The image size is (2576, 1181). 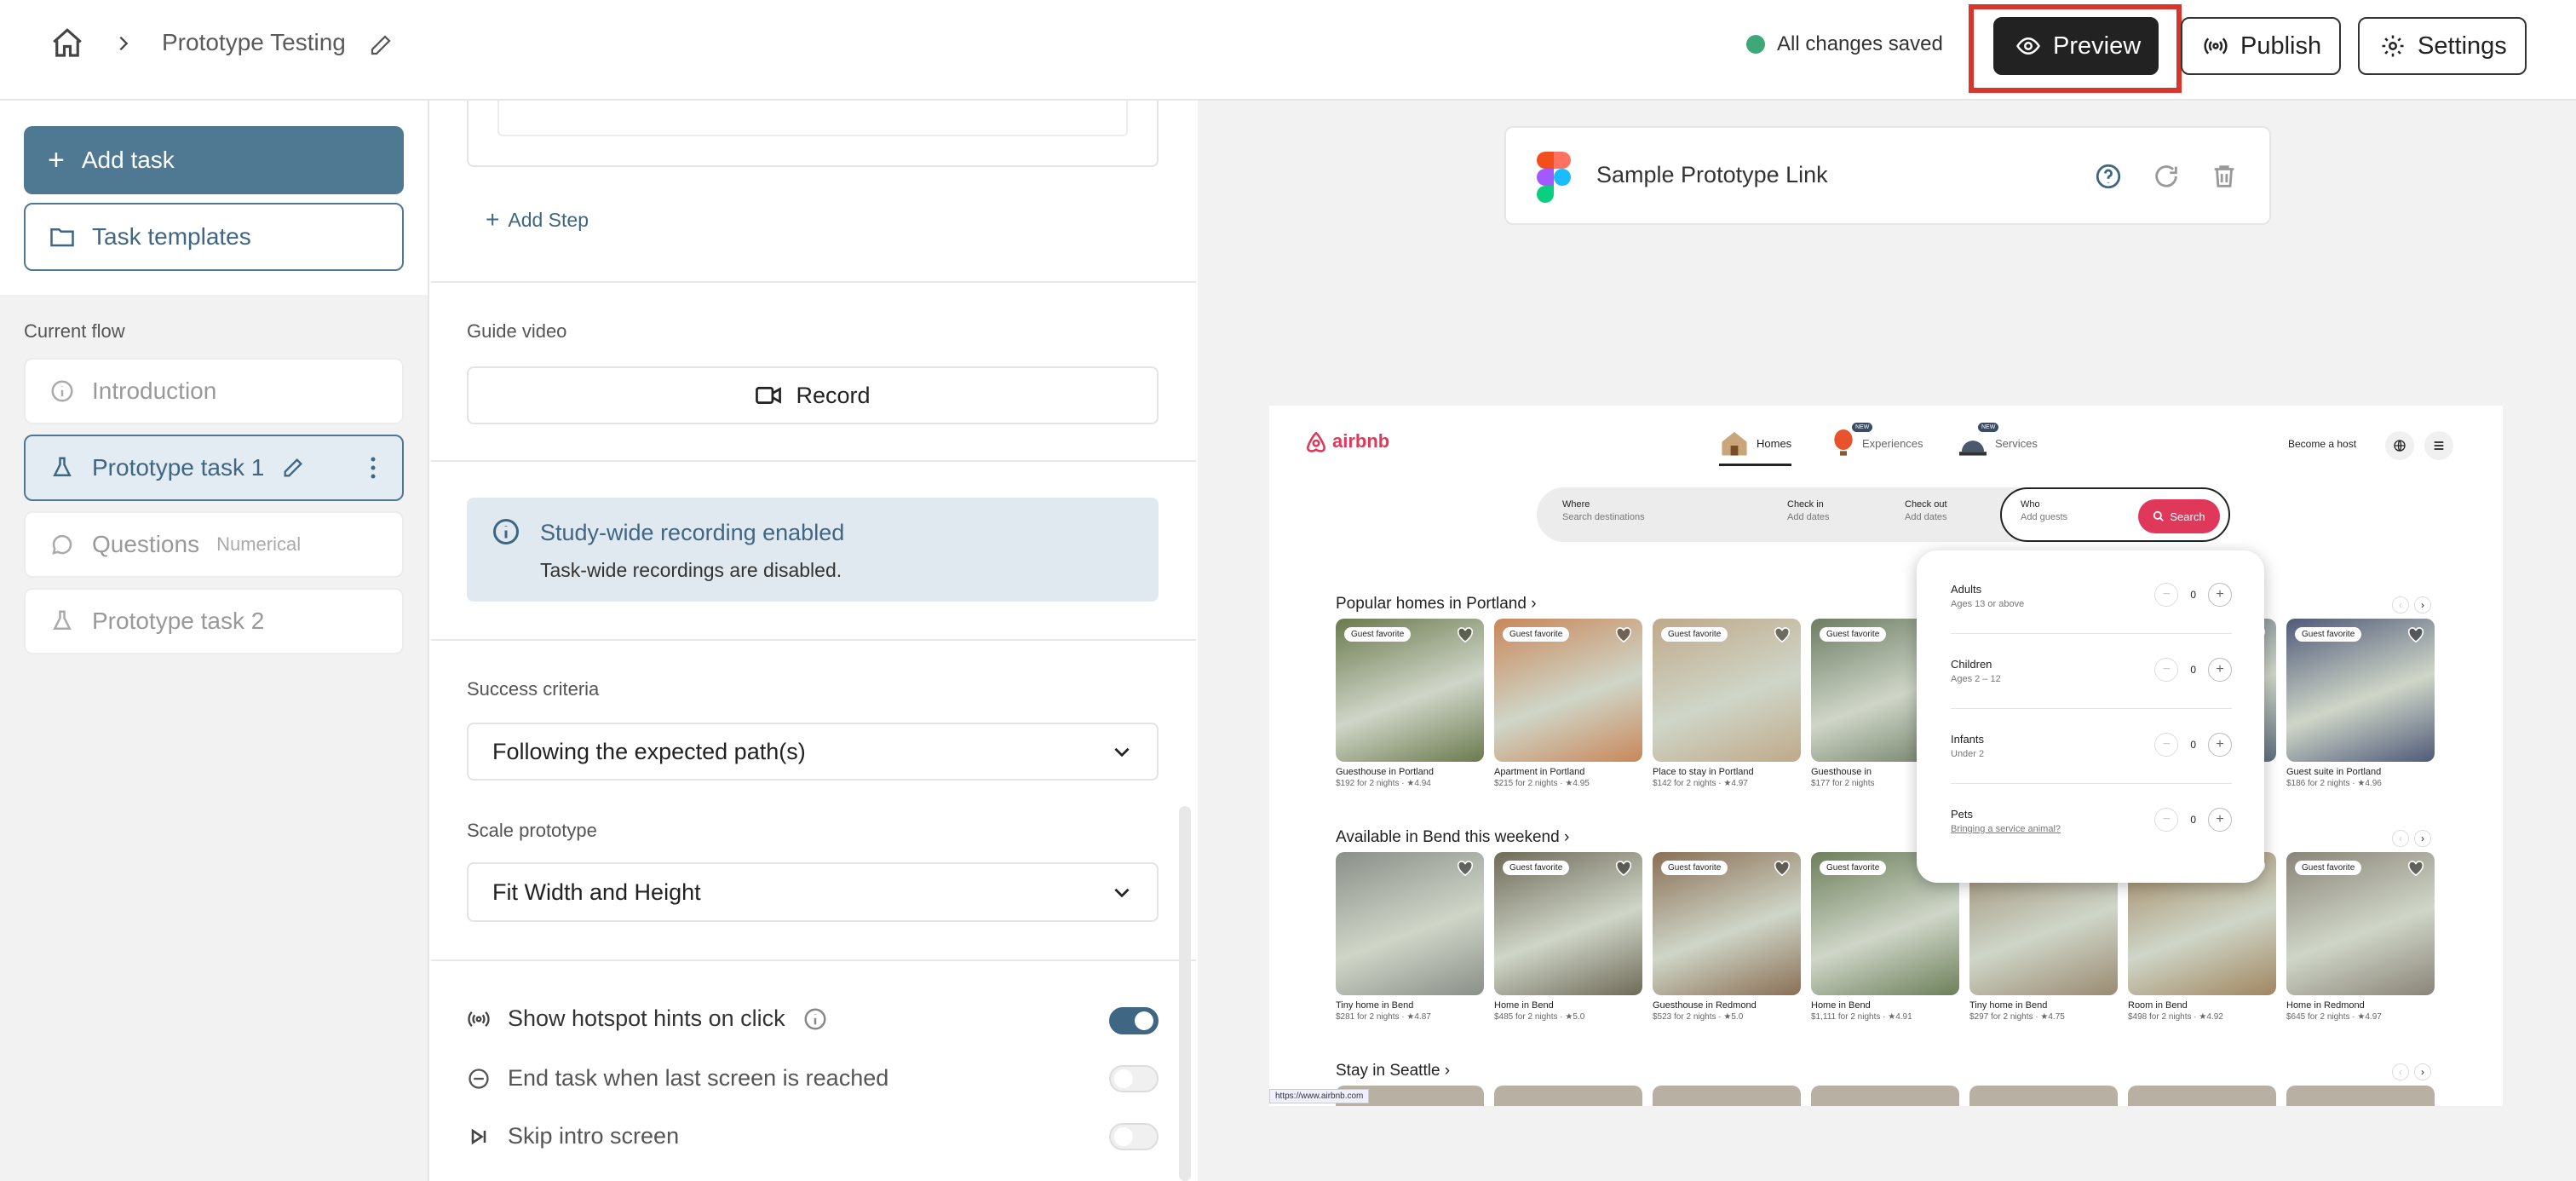 What do you see at coordinates (2158, 1006) in the screenshot?
I see `listing-title: Room in Bend` at bounding box center [2158, 1006].